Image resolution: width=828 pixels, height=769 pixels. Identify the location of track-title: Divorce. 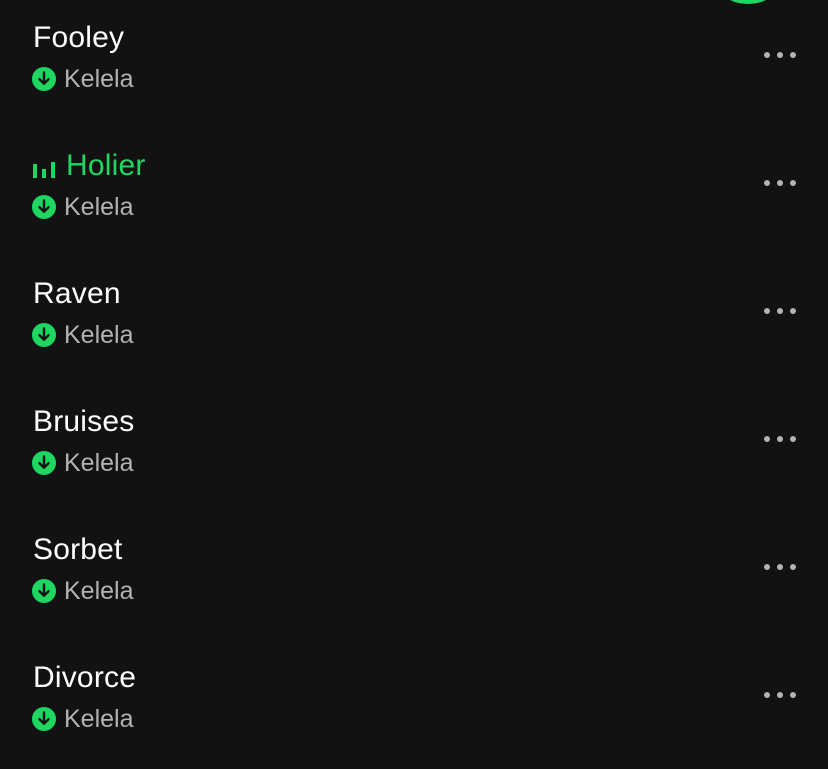
(85, 677).